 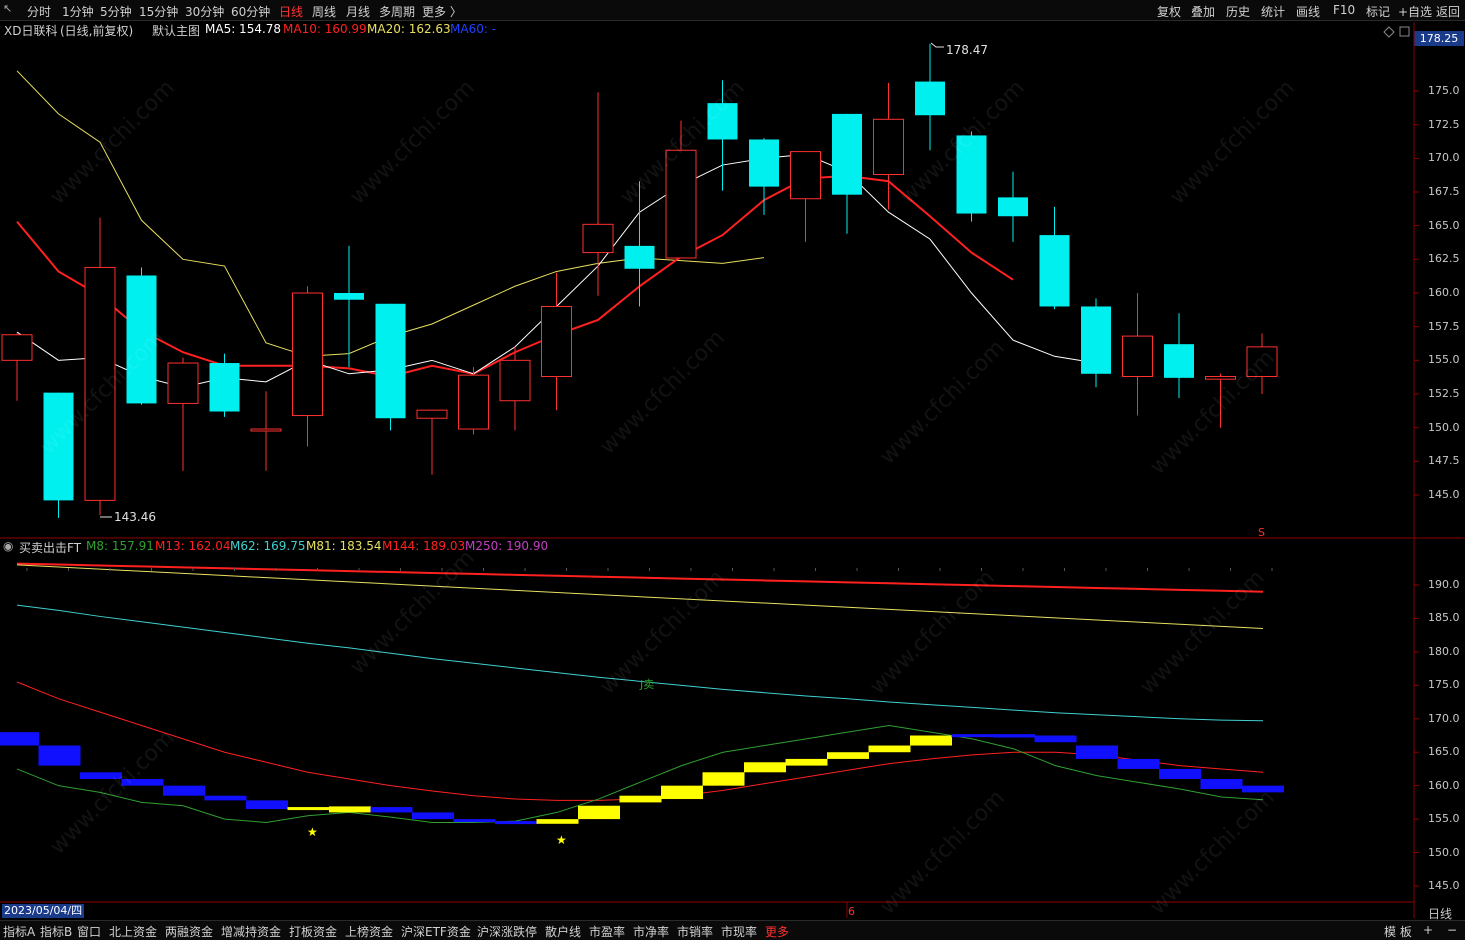 I want to click on maximize-icon, so click(x=1404, y=31).